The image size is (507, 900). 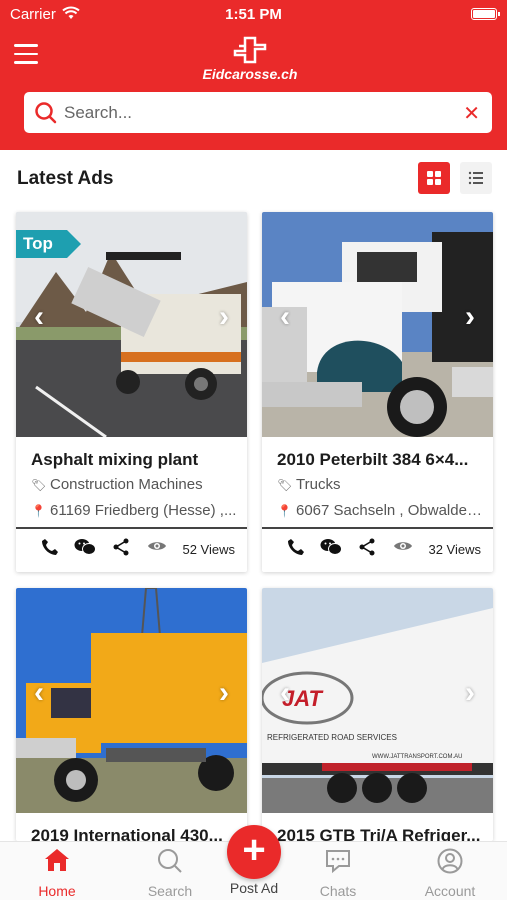 I want to click on logo-text: Eidcarosse.ch, so click(x=250, y=74).